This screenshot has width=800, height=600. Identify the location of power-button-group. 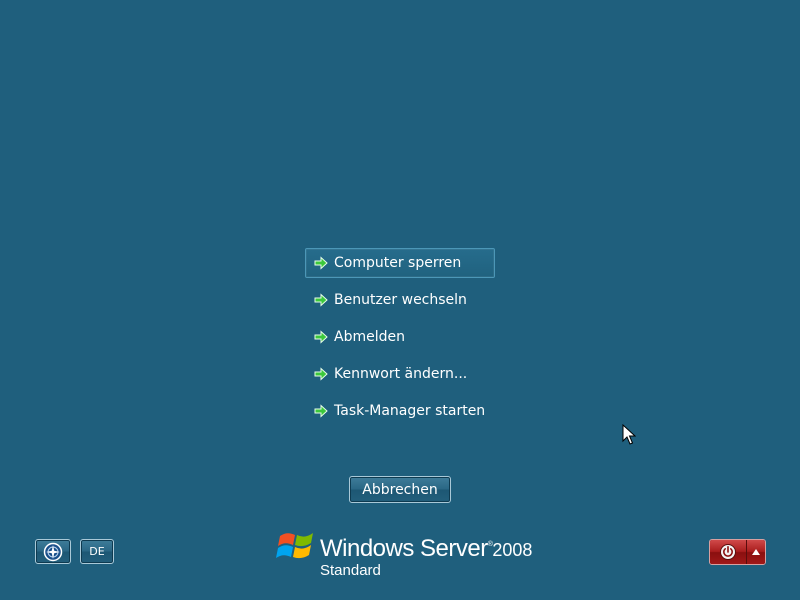
(737, 552).